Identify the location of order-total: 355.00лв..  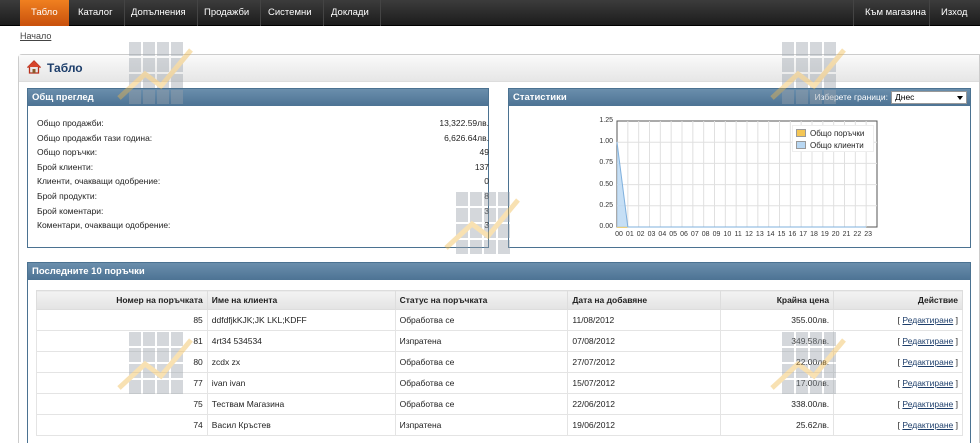
(777, 320).